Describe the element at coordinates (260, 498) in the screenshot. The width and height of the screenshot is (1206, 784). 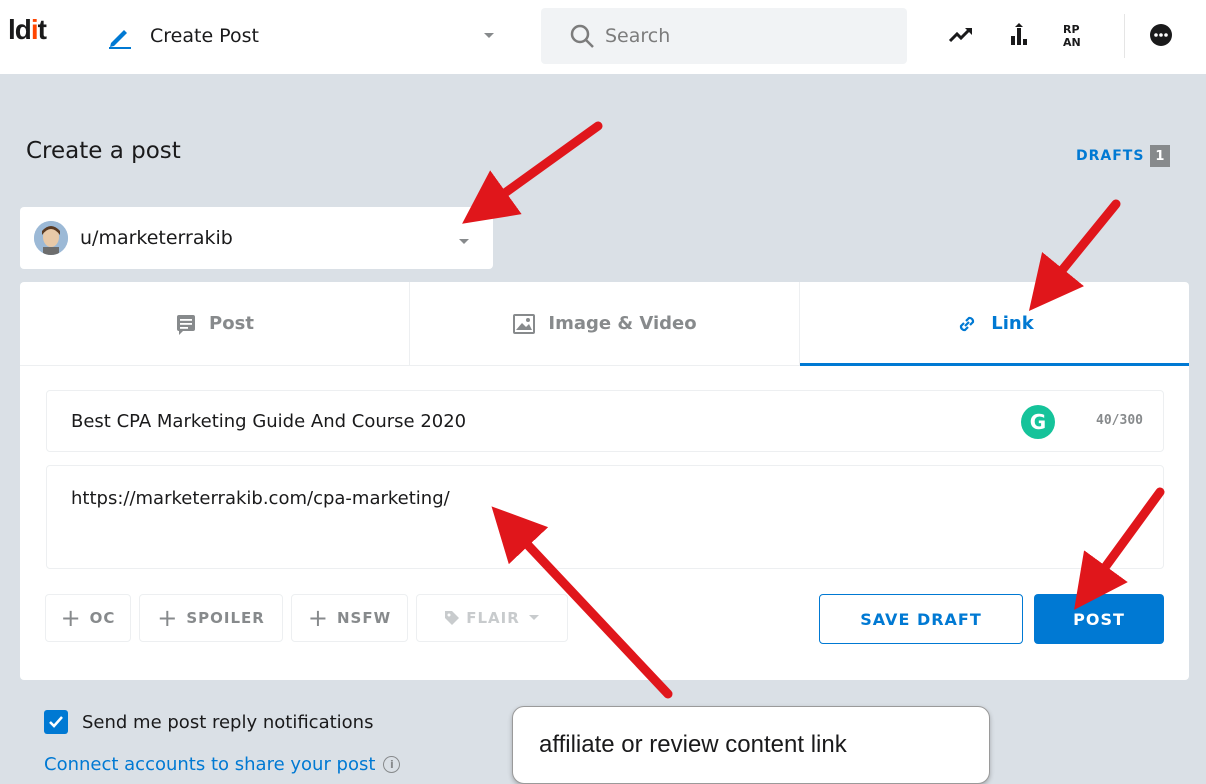
I see `url-field-value: https://marketerrakib.com/cpa-marketing/` at that location.